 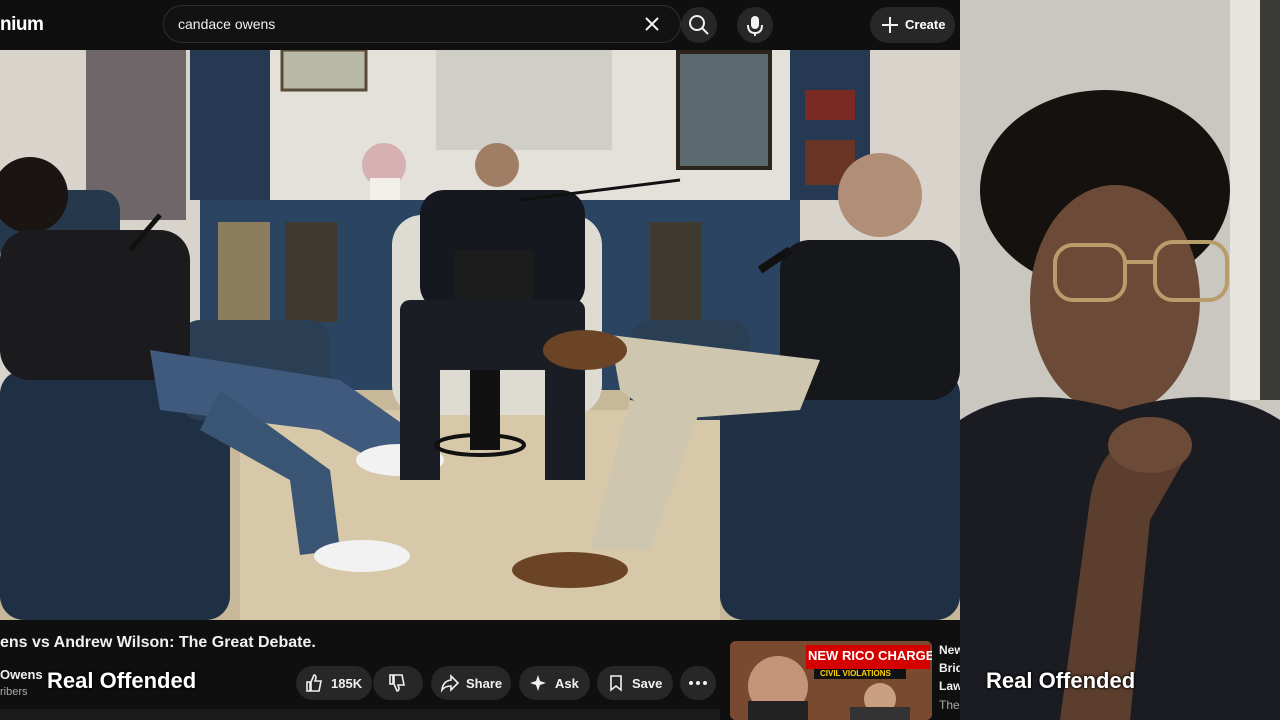 I want to click on search-icon, so click(x=699, y=25).